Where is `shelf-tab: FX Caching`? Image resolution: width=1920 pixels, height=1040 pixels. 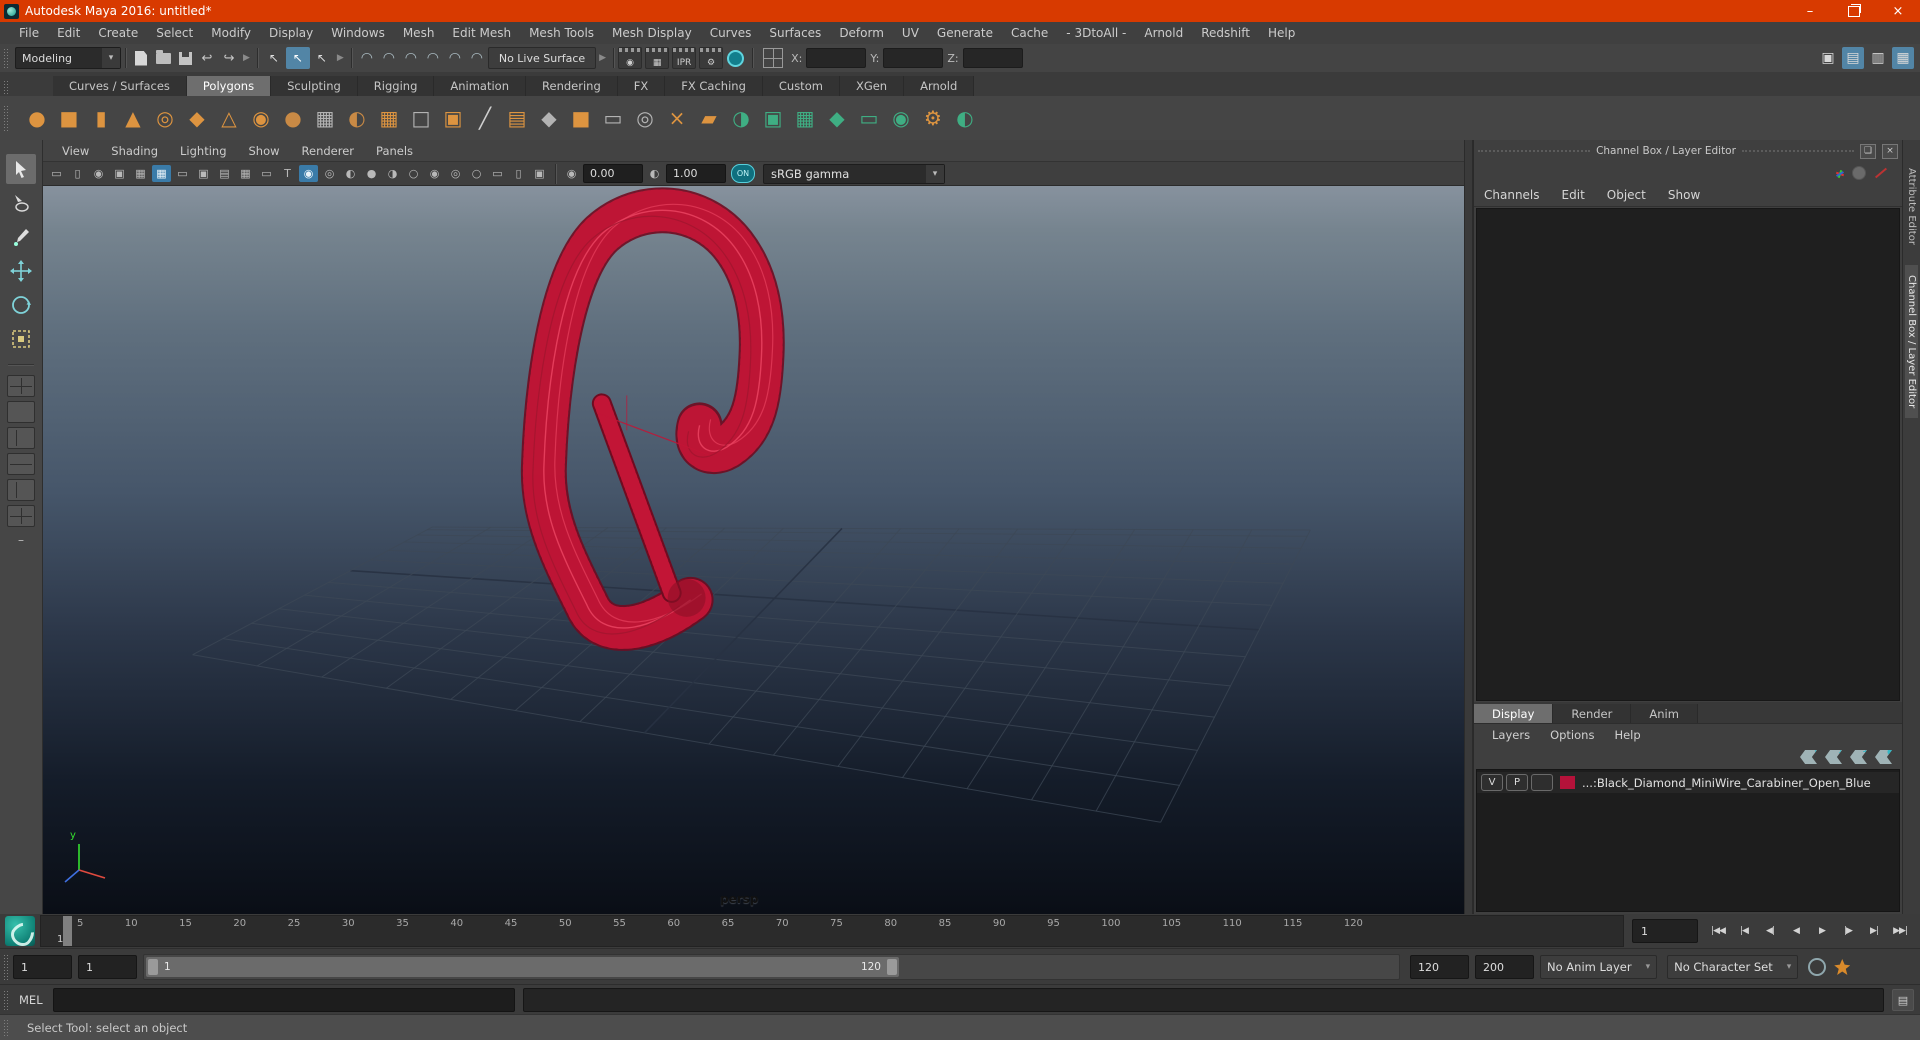
shelf-tab: FX Caching is located at coordinates (714, 86).